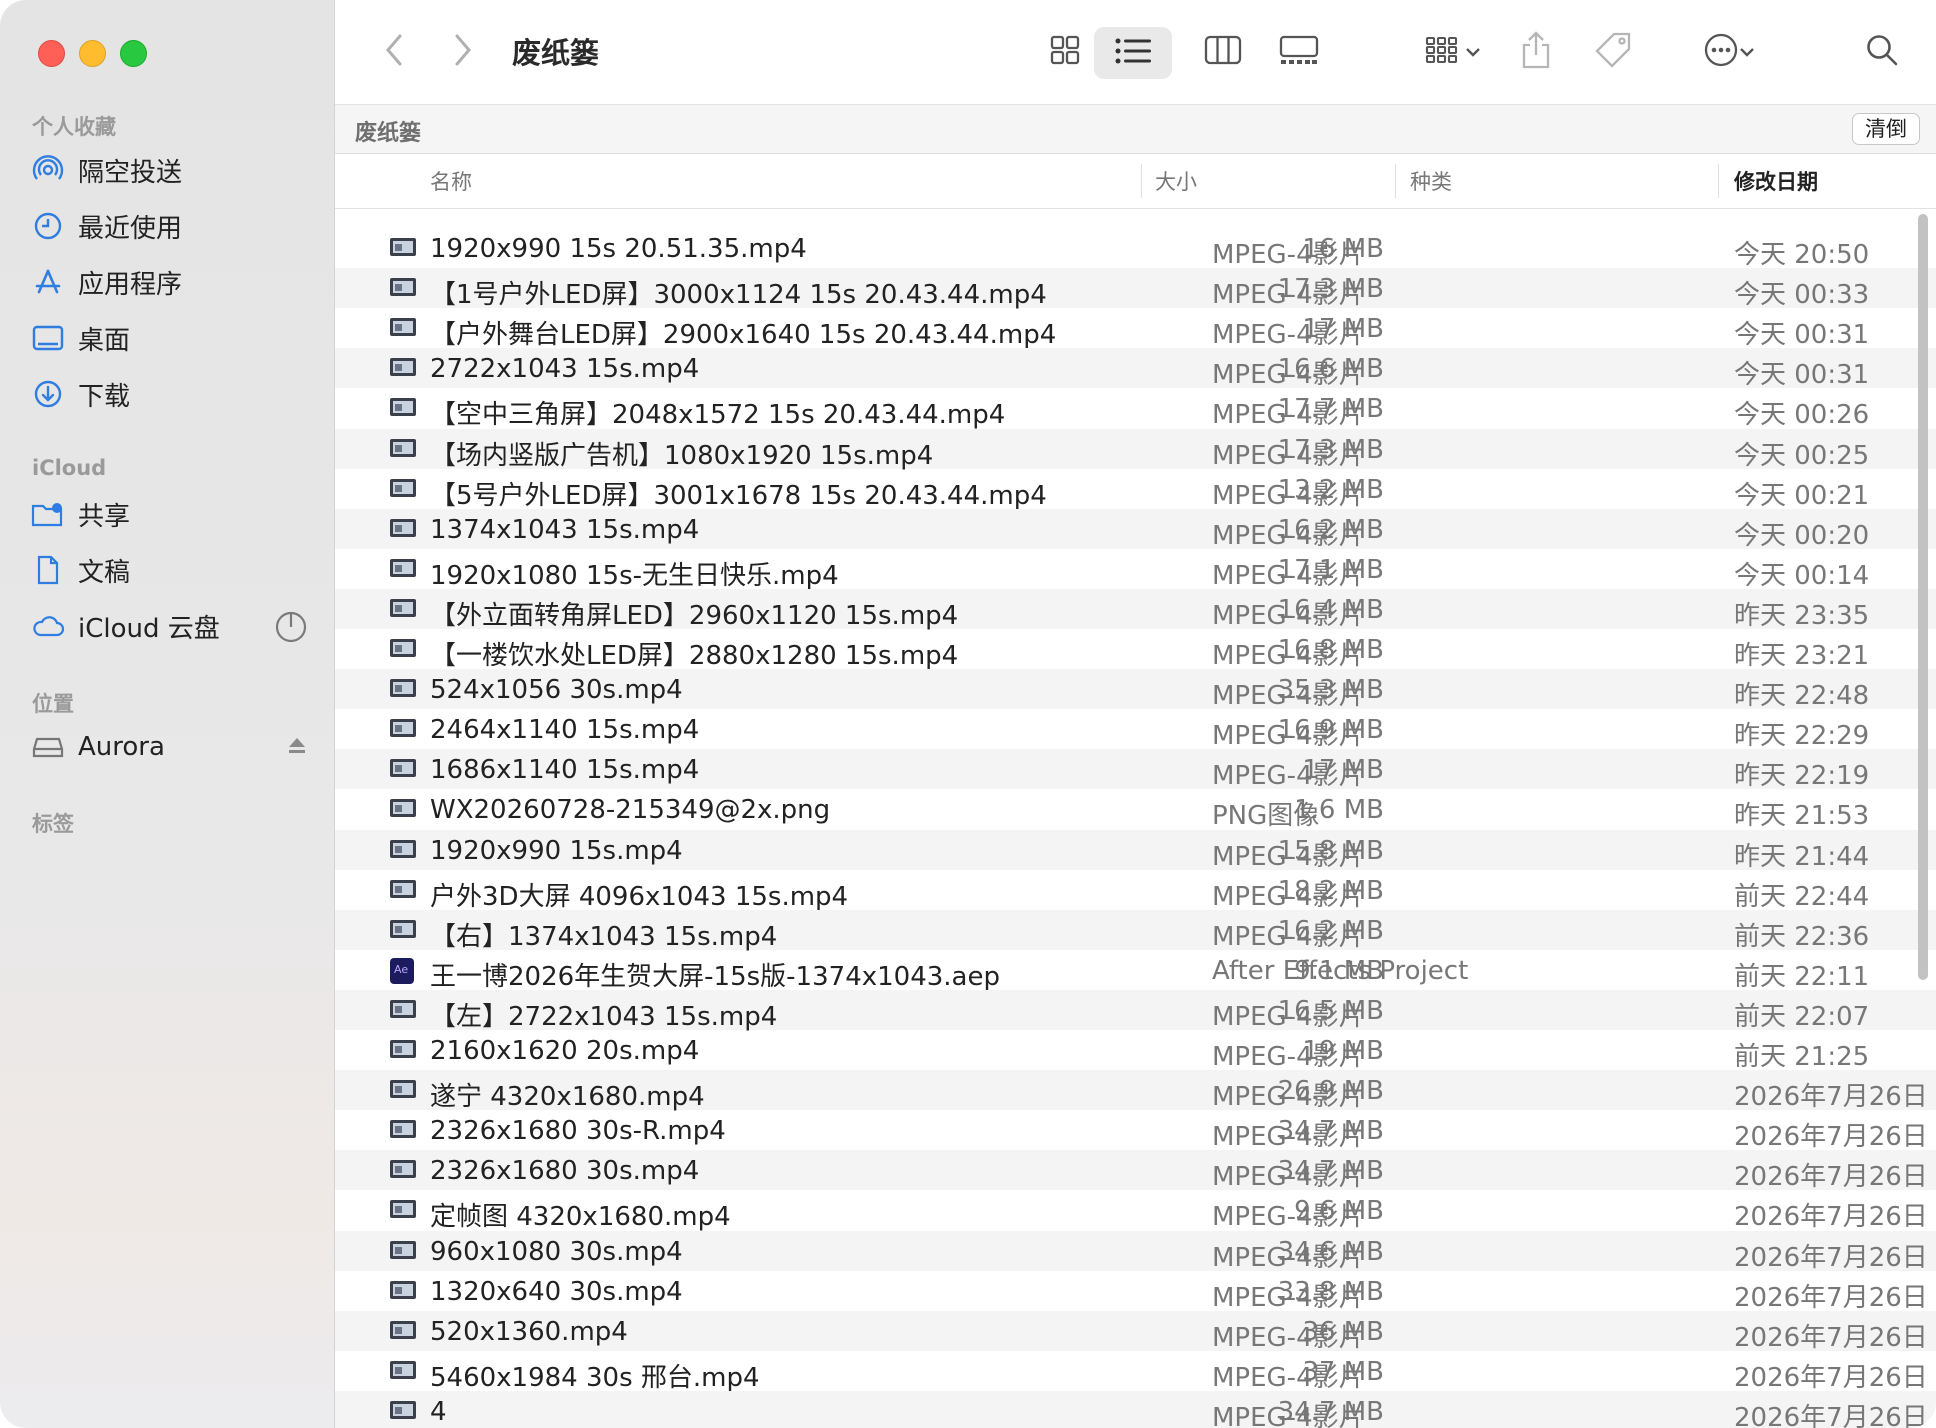  I want to click on sidebar-item-documents: 文稿, so click(168, 570).